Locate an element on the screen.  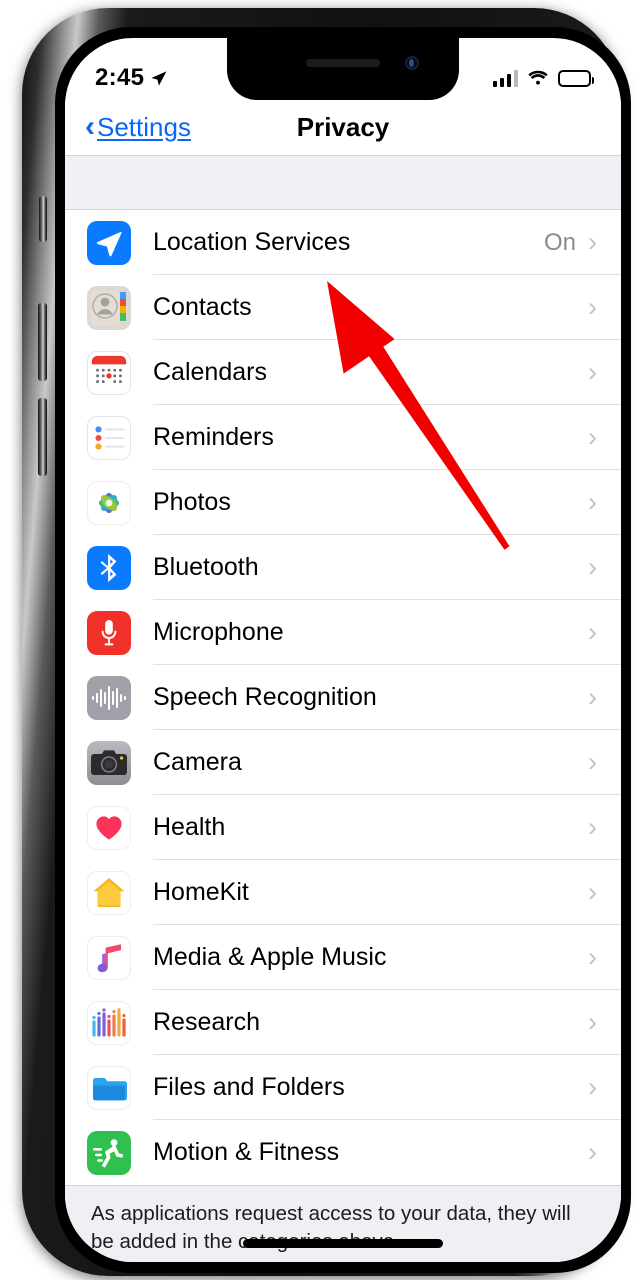
settings-row-label: Camera is located at coordinates (197, 762).